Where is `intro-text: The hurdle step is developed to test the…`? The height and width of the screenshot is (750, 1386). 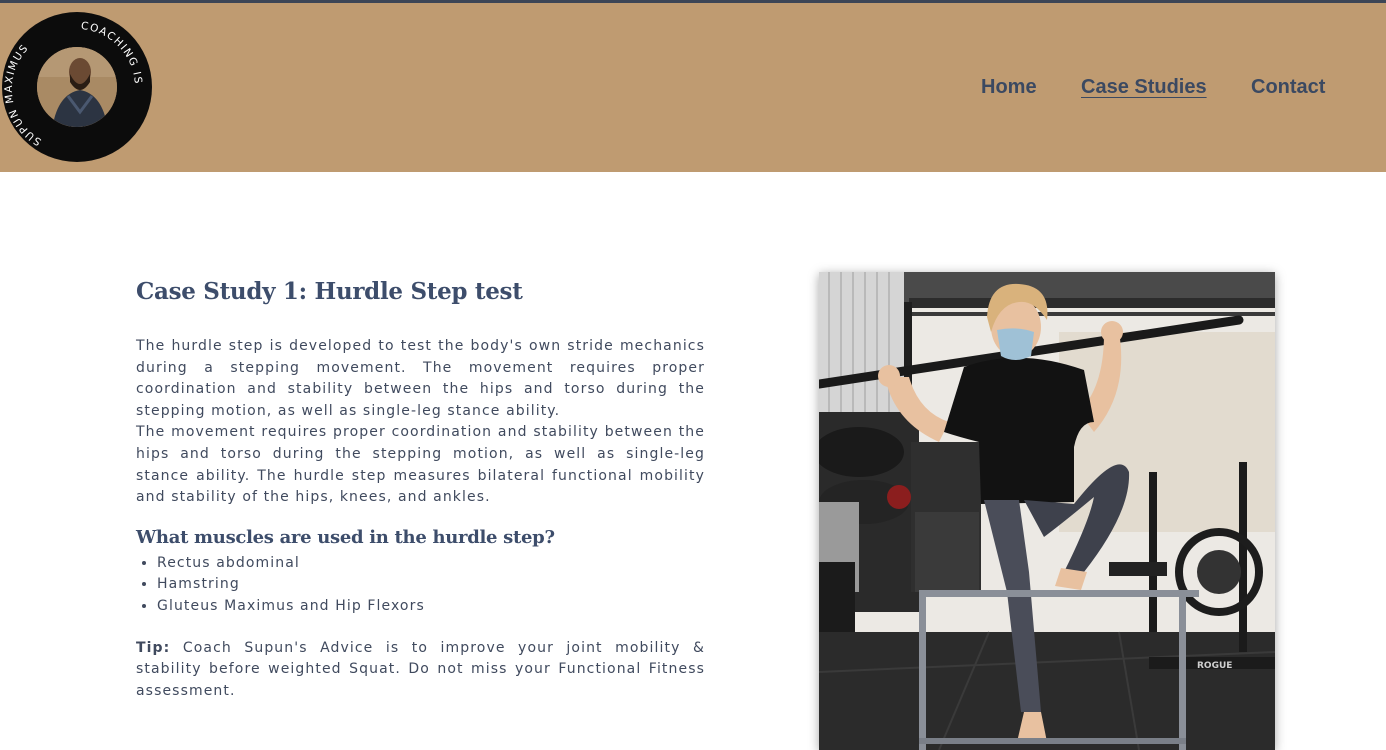
intro-text: The hurdle step is developed to test the… is located at coordinates (420, 422).